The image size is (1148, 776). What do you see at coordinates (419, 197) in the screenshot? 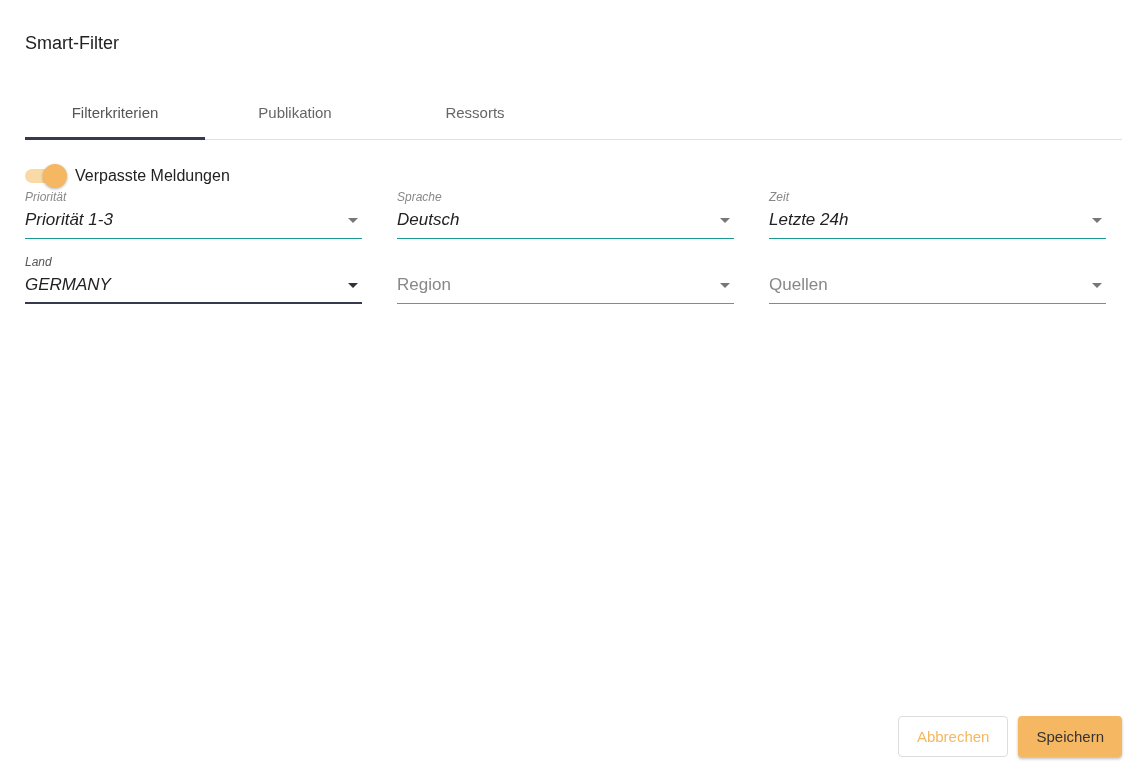
I see `field-label: Sprache` at bounding box center [419, 197].